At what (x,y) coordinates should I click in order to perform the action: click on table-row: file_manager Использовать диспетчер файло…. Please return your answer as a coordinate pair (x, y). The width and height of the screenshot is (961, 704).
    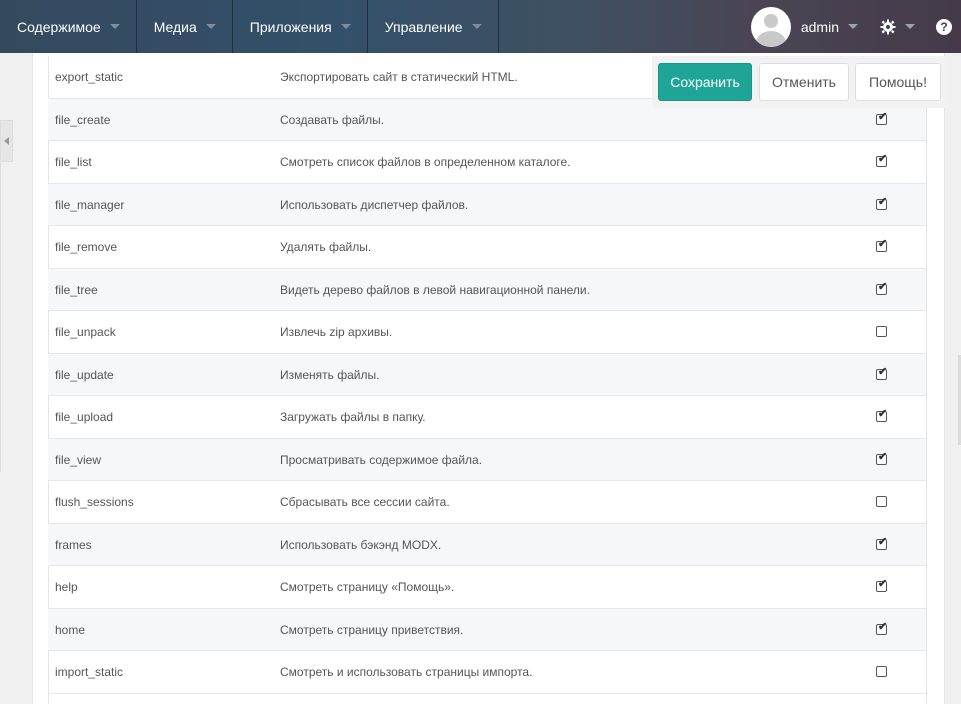
    Looking at the image, I should click on (487, 204).